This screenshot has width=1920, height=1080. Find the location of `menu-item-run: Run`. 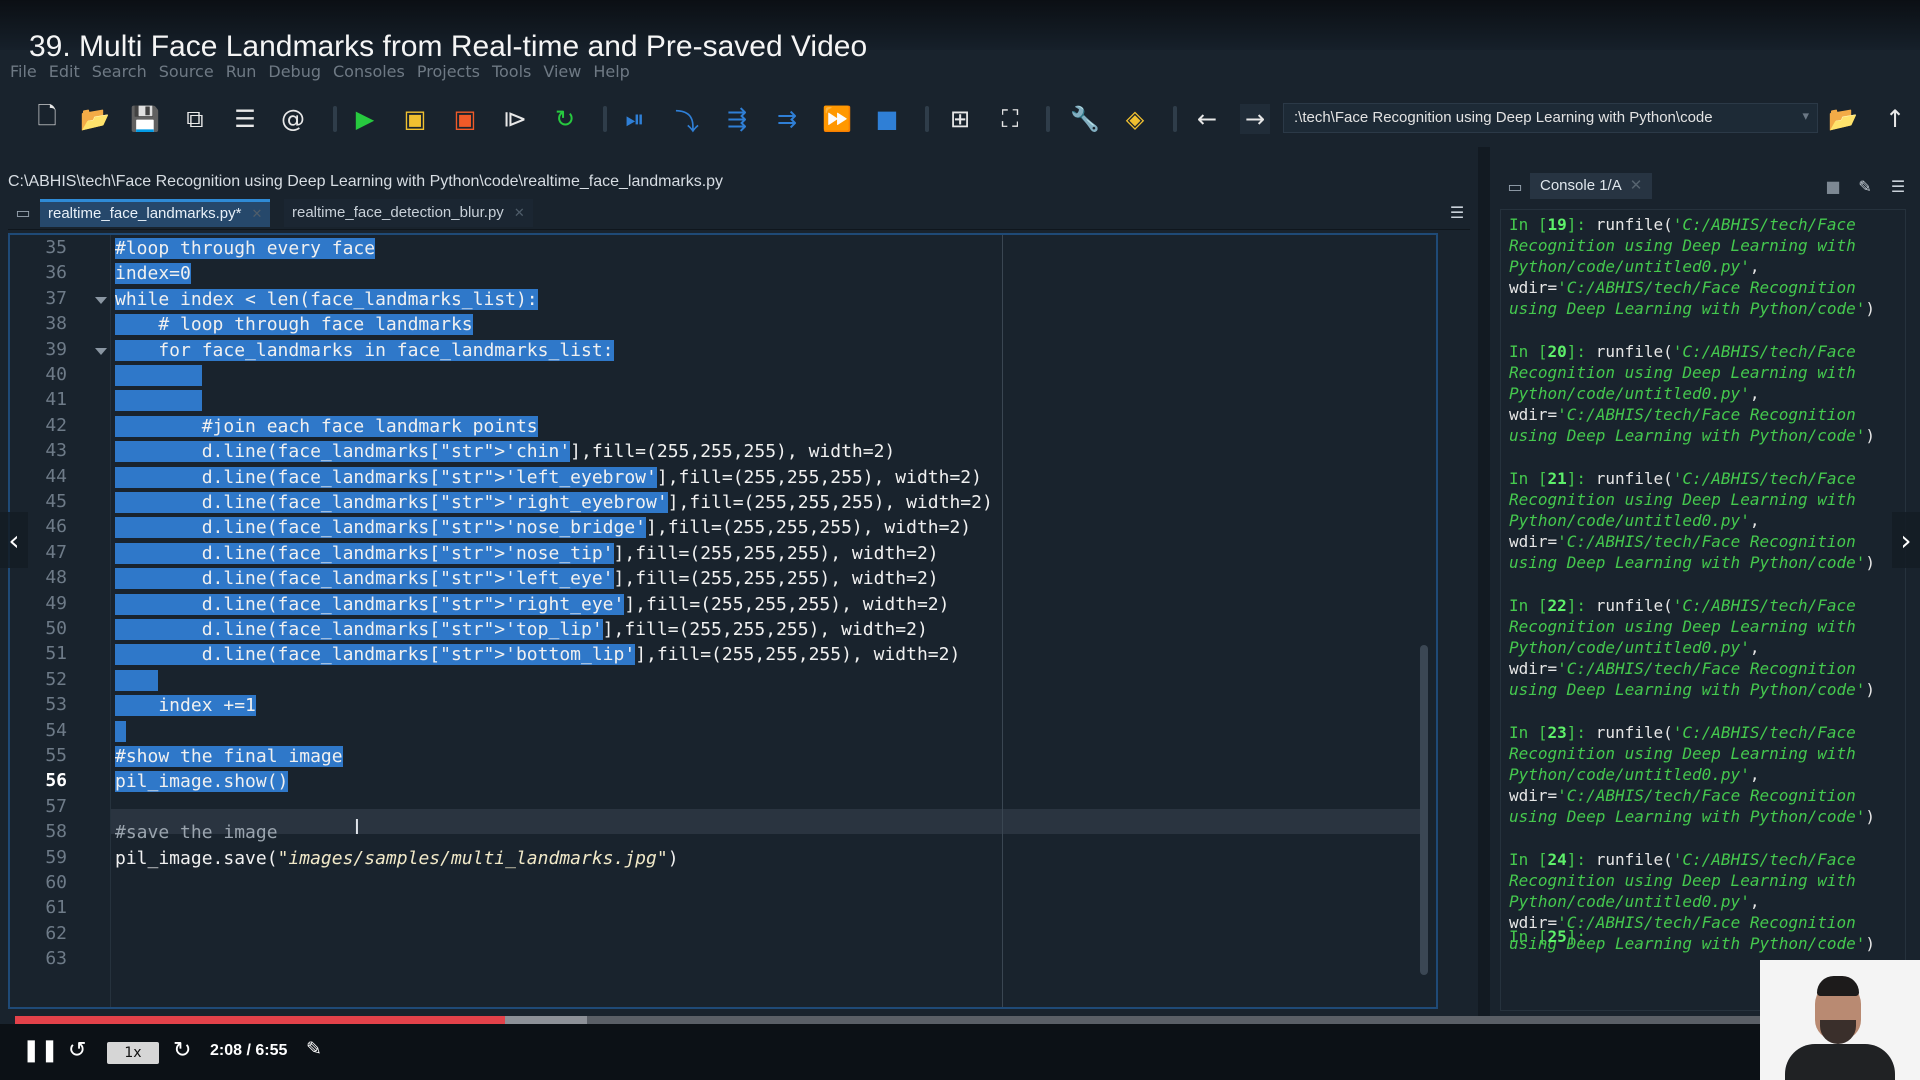

menu-item-run: Run is located at coordinates (241, 71).